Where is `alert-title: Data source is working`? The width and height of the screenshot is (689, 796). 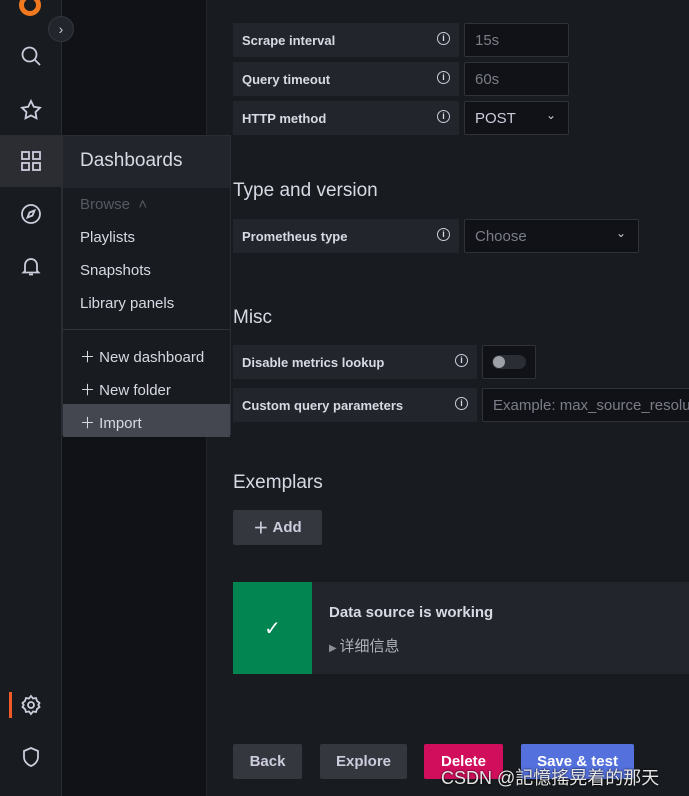
alert-title: Data source is working is located at coordinates (411, 612).